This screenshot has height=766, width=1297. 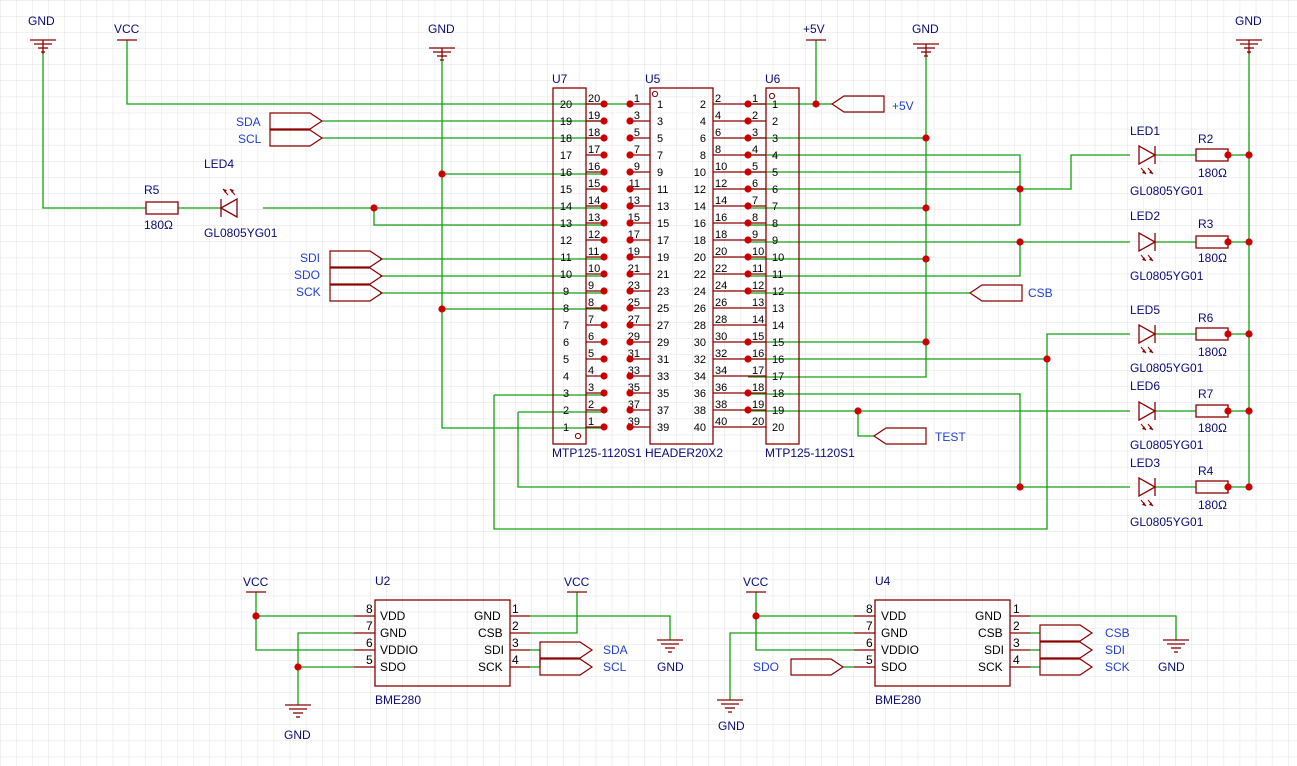 What do you see at coordinates (1117, 633) in the screenshot?
I see `net-csb-u4: CSB` at bounding box center [1117, 633].